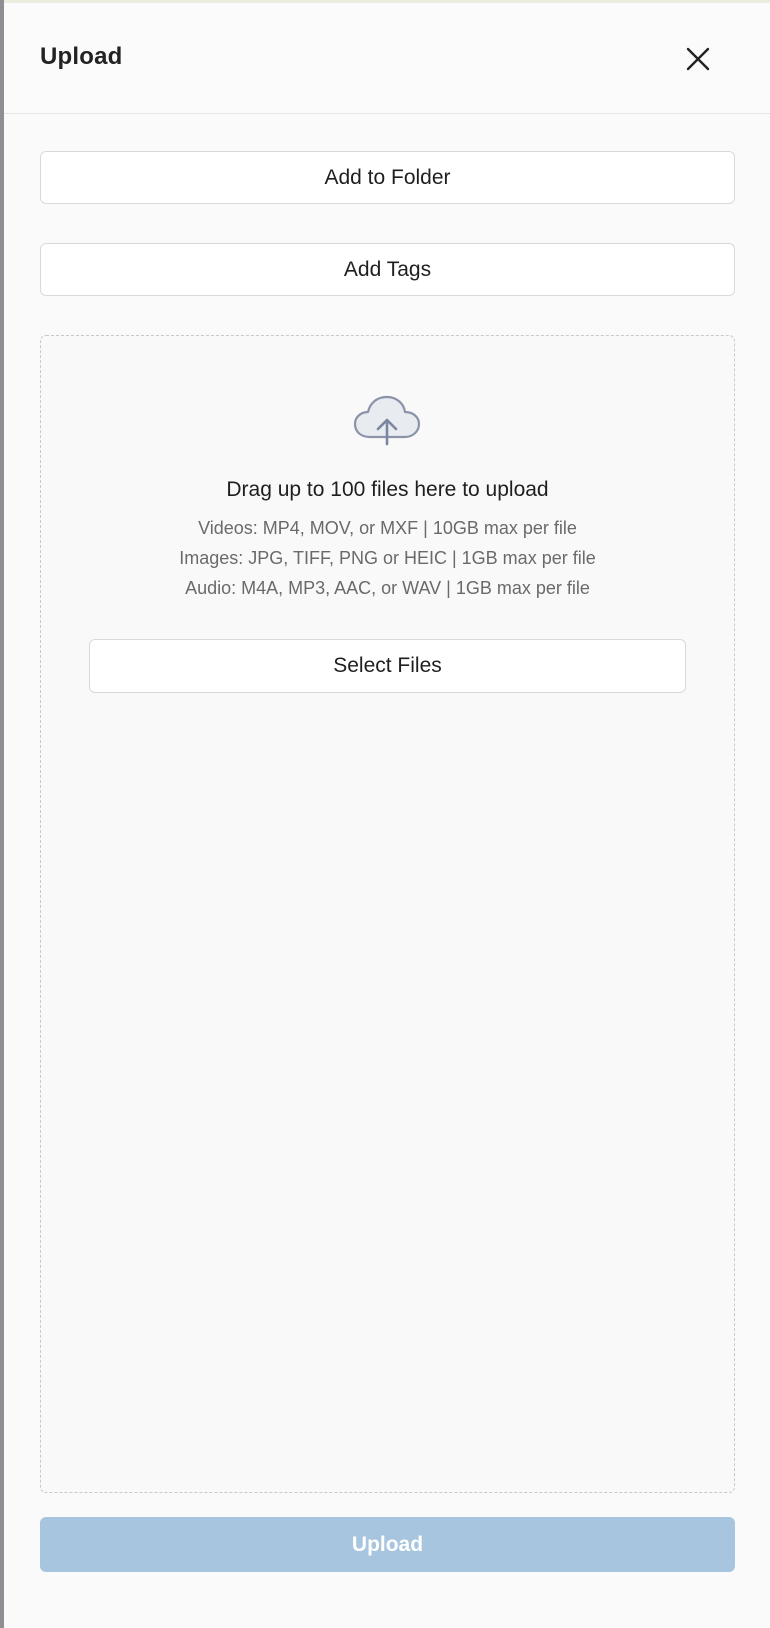 The height and width of the screenshot is (1628, 770). I want to click on add-to-folder-label: Add to Folder, so click(387, 177).